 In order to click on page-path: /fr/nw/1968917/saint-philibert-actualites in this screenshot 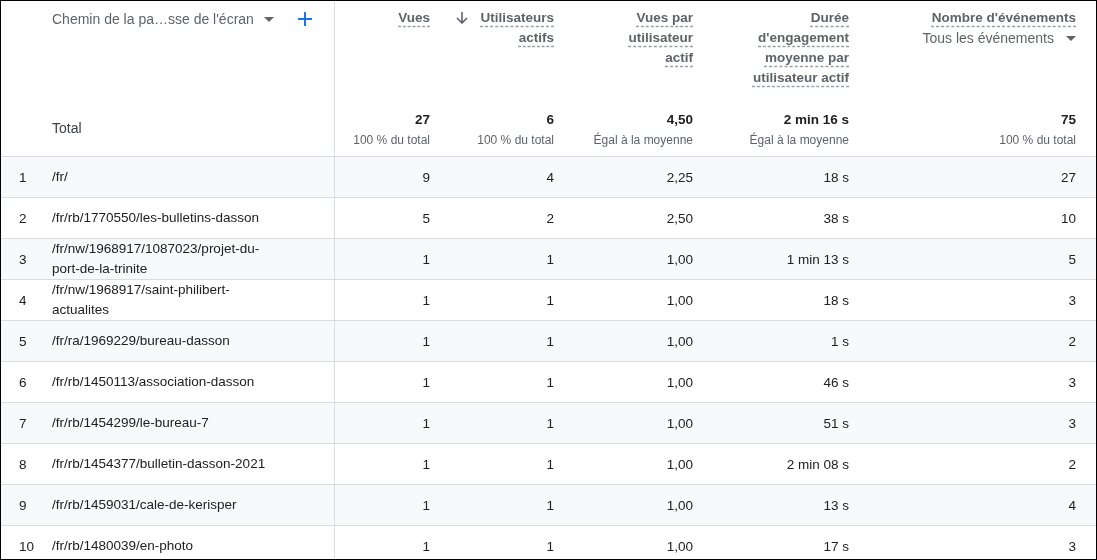, I will do `click(141, 300)`.